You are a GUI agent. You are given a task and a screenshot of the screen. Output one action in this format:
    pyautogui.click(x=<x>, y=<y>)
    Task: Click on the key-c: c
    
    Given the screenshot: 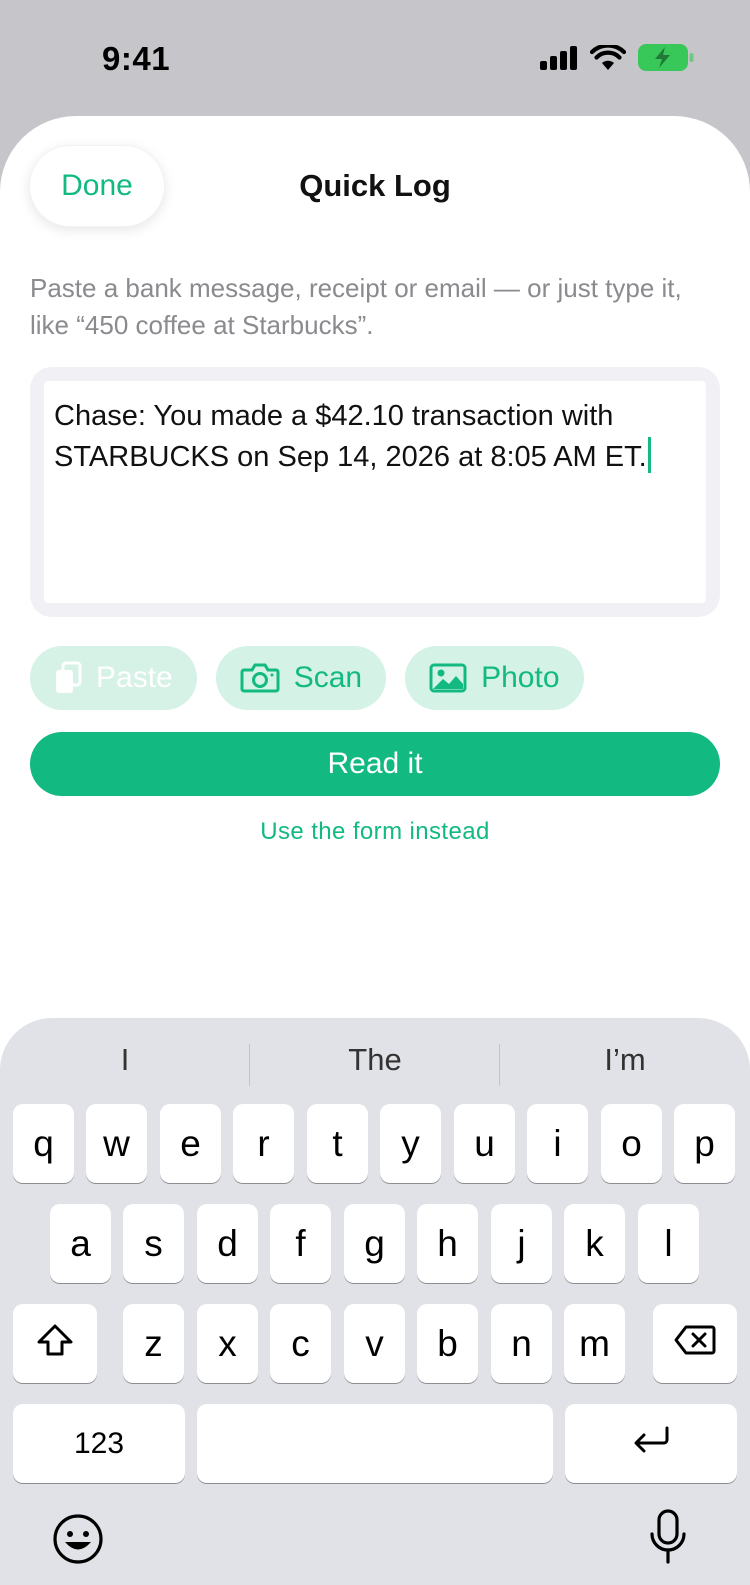 What is the action you would take?
    pyautogui.click(x=300, y=1343)
    